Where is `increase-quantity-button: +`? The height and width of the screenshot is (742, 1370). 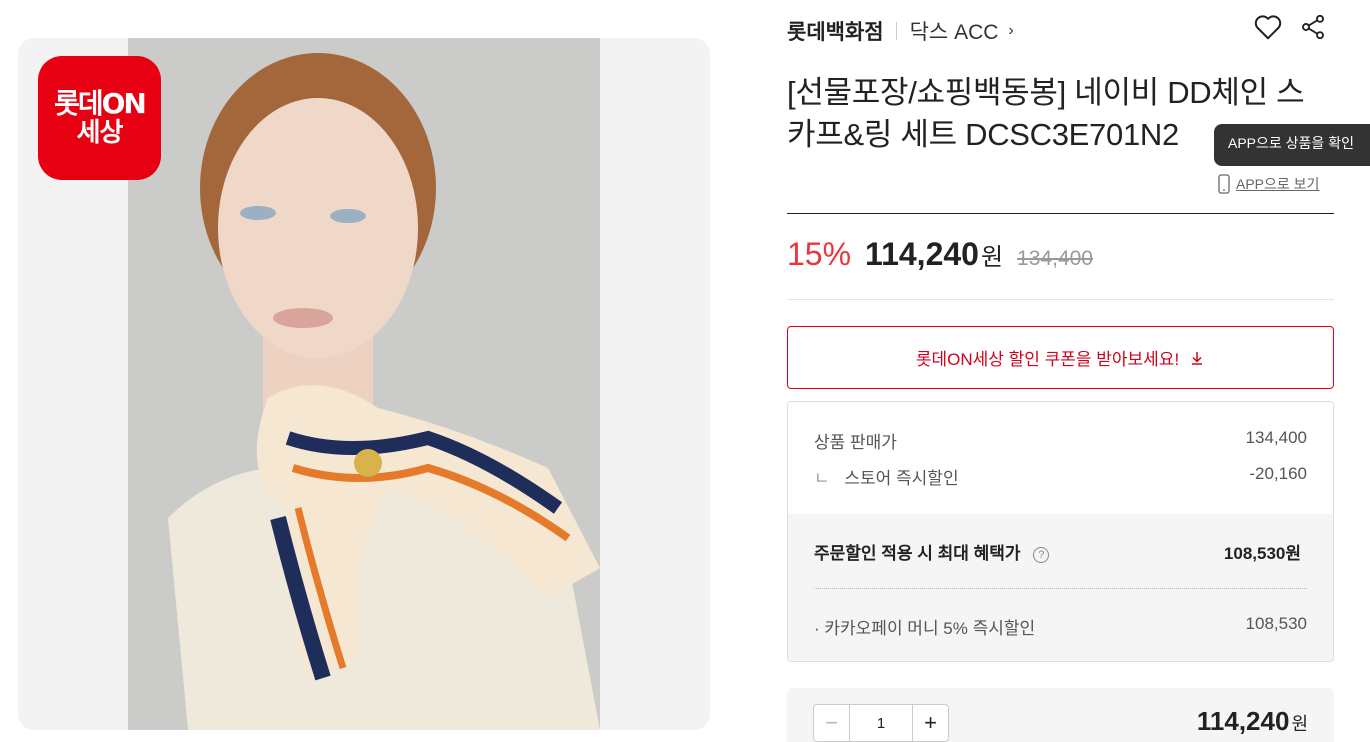
increase-quantity-button: + is located at coordinates (930, 723).